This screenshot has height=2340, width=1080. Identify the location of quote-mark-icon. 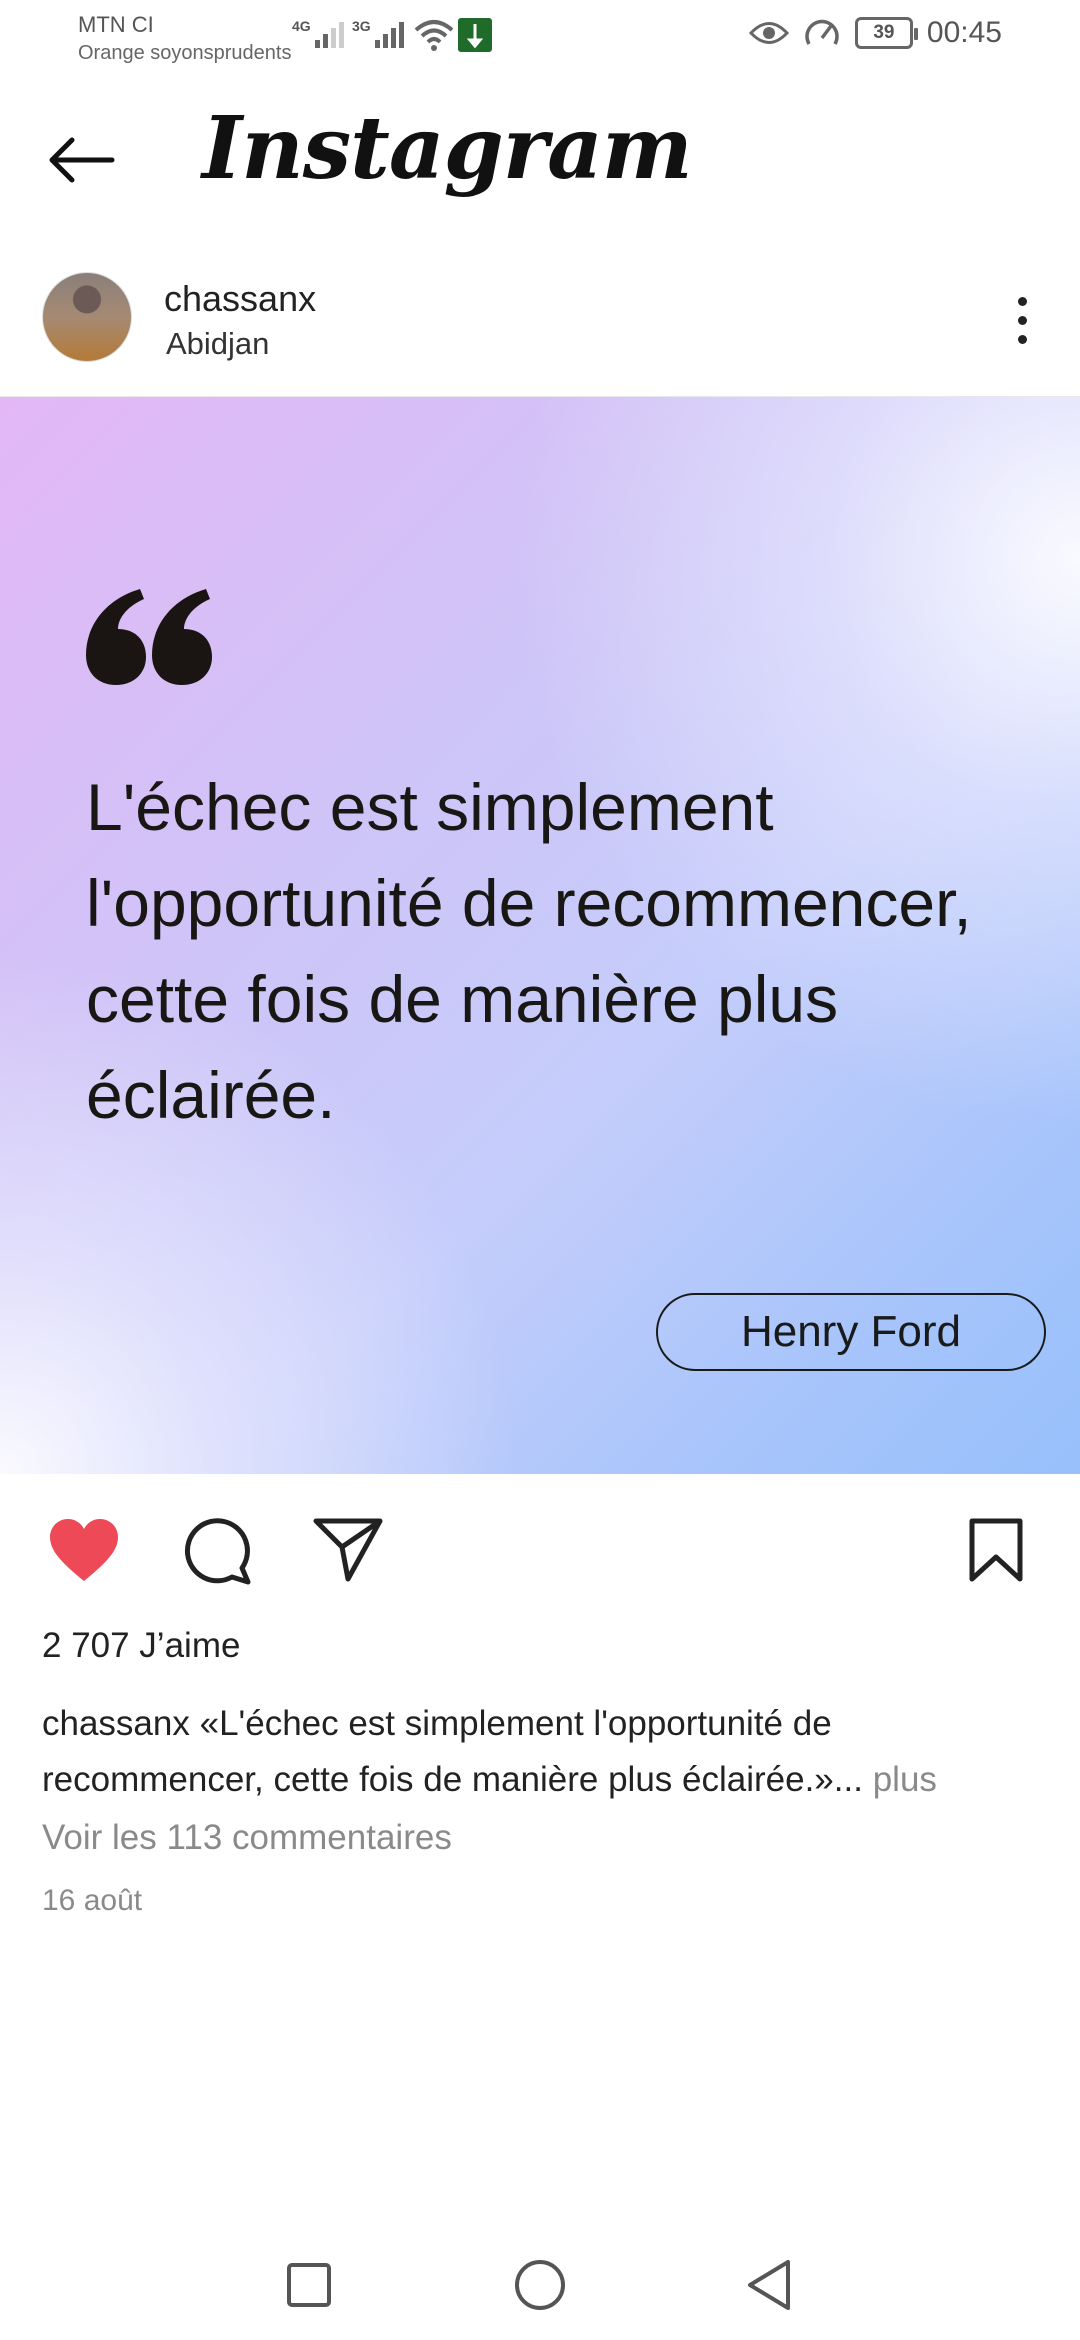
(149, 637).